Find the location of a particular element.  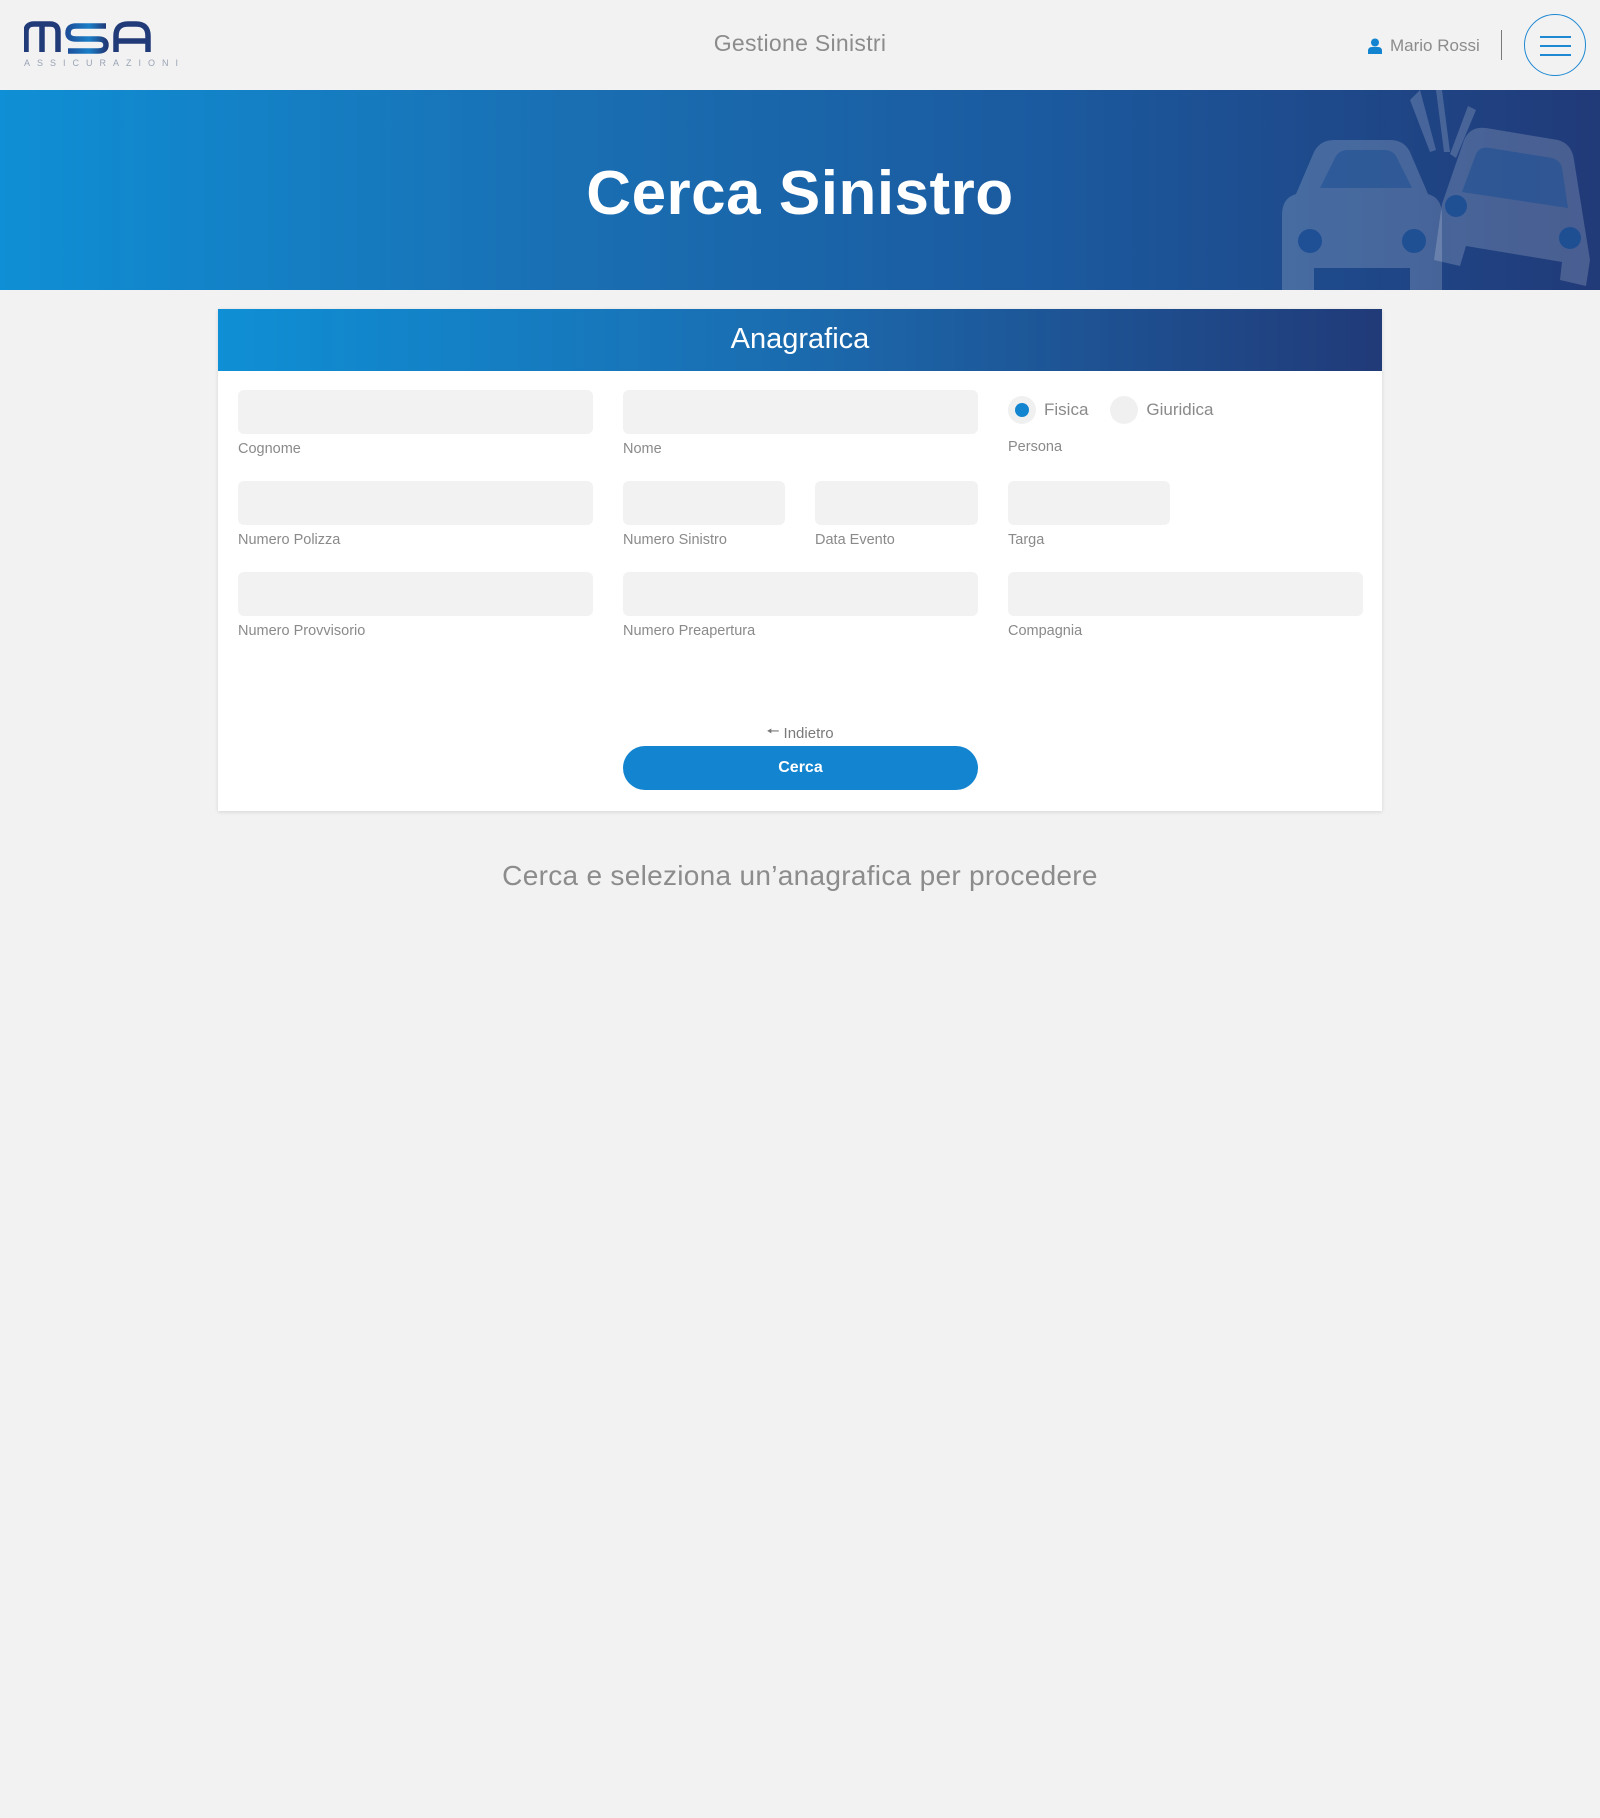

msa-logo-mark is located at coordinates (87, 37).